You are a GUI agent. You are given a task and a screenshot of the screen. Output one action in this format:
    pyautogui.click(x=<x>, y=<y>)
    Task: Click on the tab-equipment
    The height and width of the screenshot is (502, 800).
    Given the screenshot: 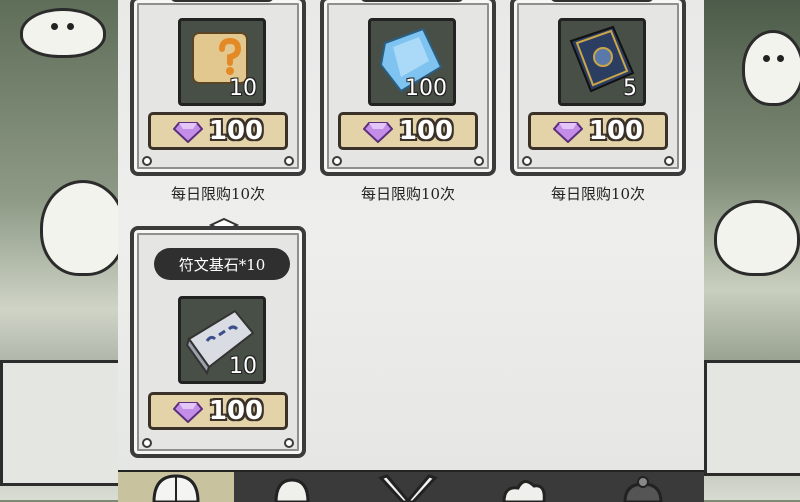 What is the action you would take?
    pyautogui.click(x=176, y=487)
    